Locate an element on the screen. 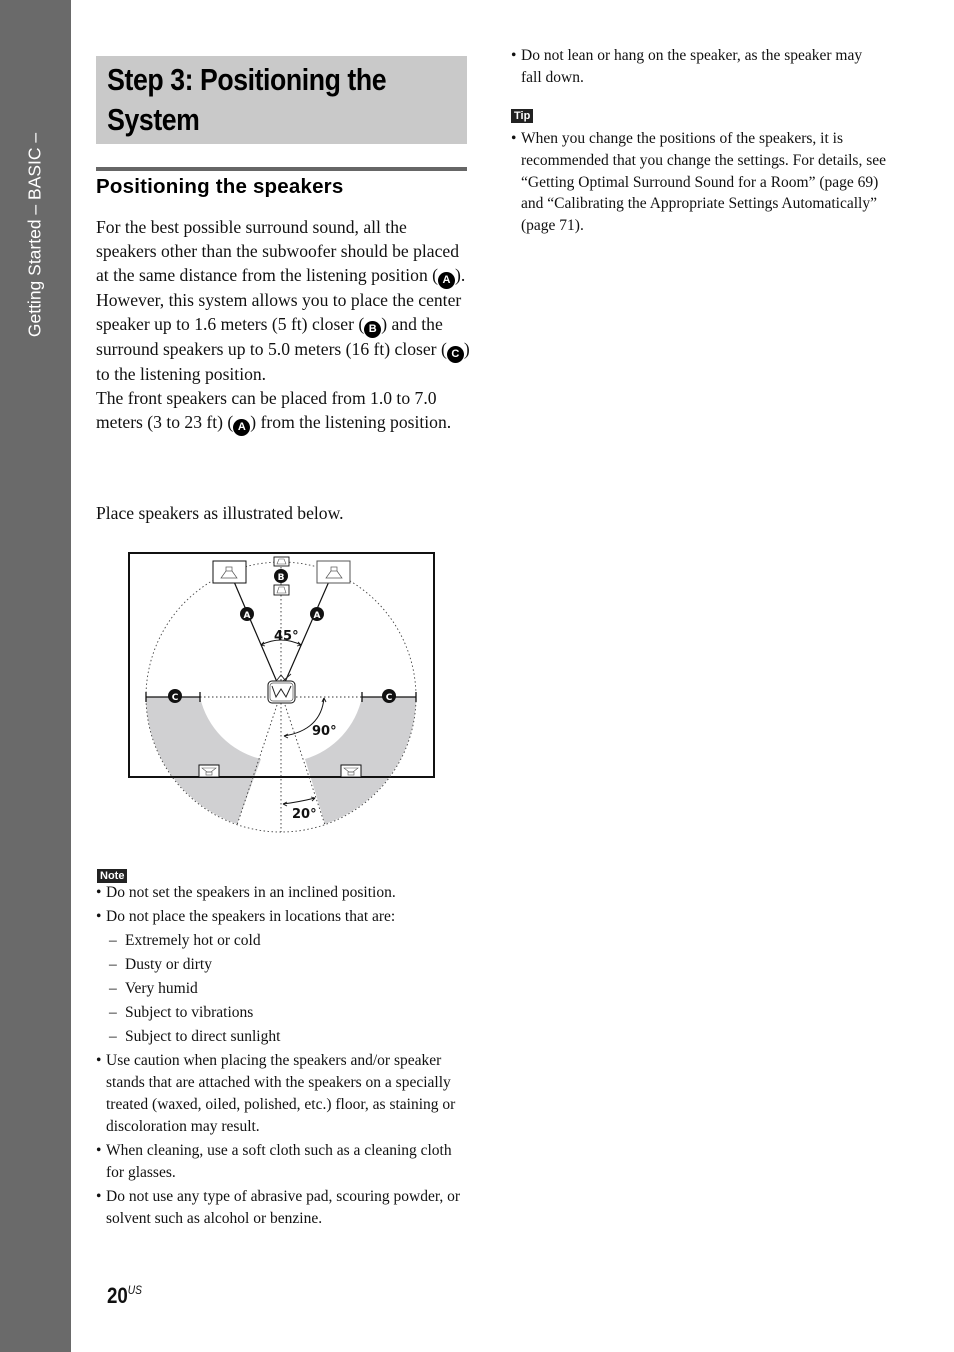 This screenshot has height=1352, width=954. marker-b-badge: B is located at coordinates (373, 329).